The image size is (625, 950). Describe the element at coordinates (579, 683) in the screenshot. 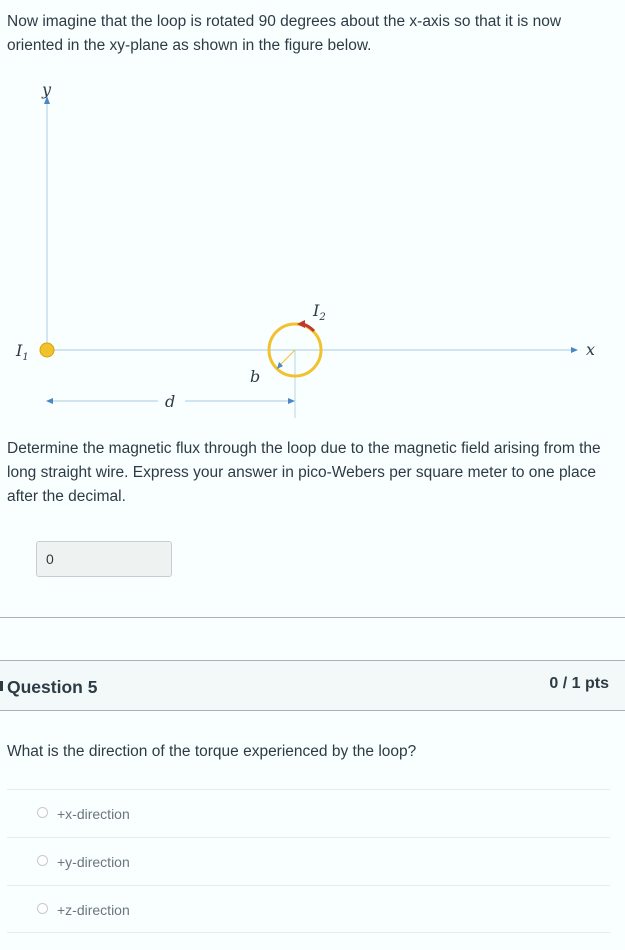

I see `question-5-points: 0 / 1 pts` at that location.